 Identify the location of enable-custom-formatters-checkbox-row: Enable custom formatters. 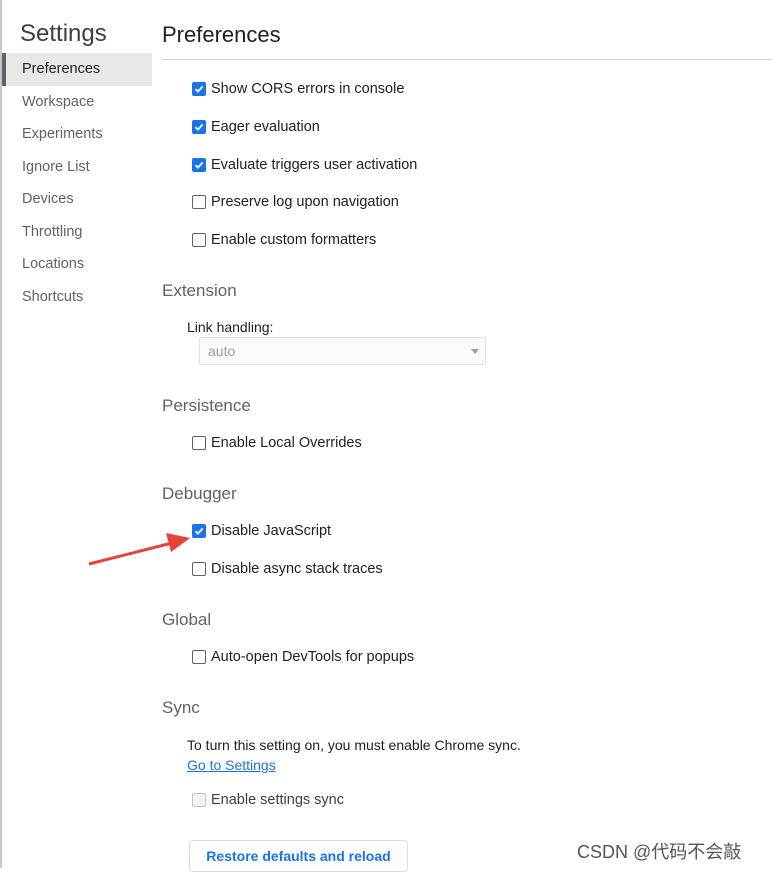
(284, 240).